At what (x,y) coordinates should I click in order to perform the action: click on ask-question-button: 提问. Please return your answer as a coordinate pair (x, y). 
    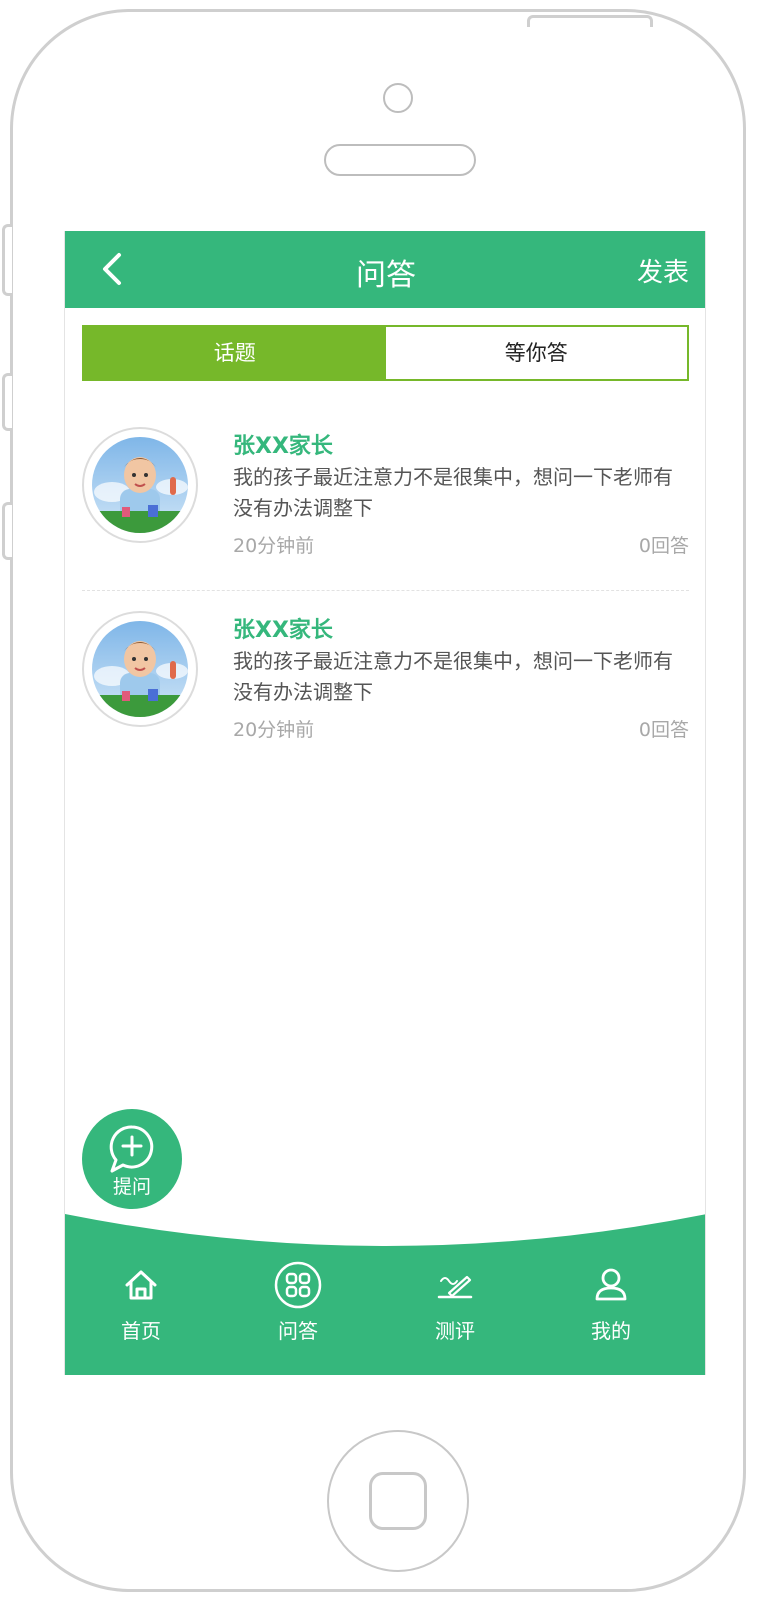
    Looking at the image, I should click on (132, 1159).